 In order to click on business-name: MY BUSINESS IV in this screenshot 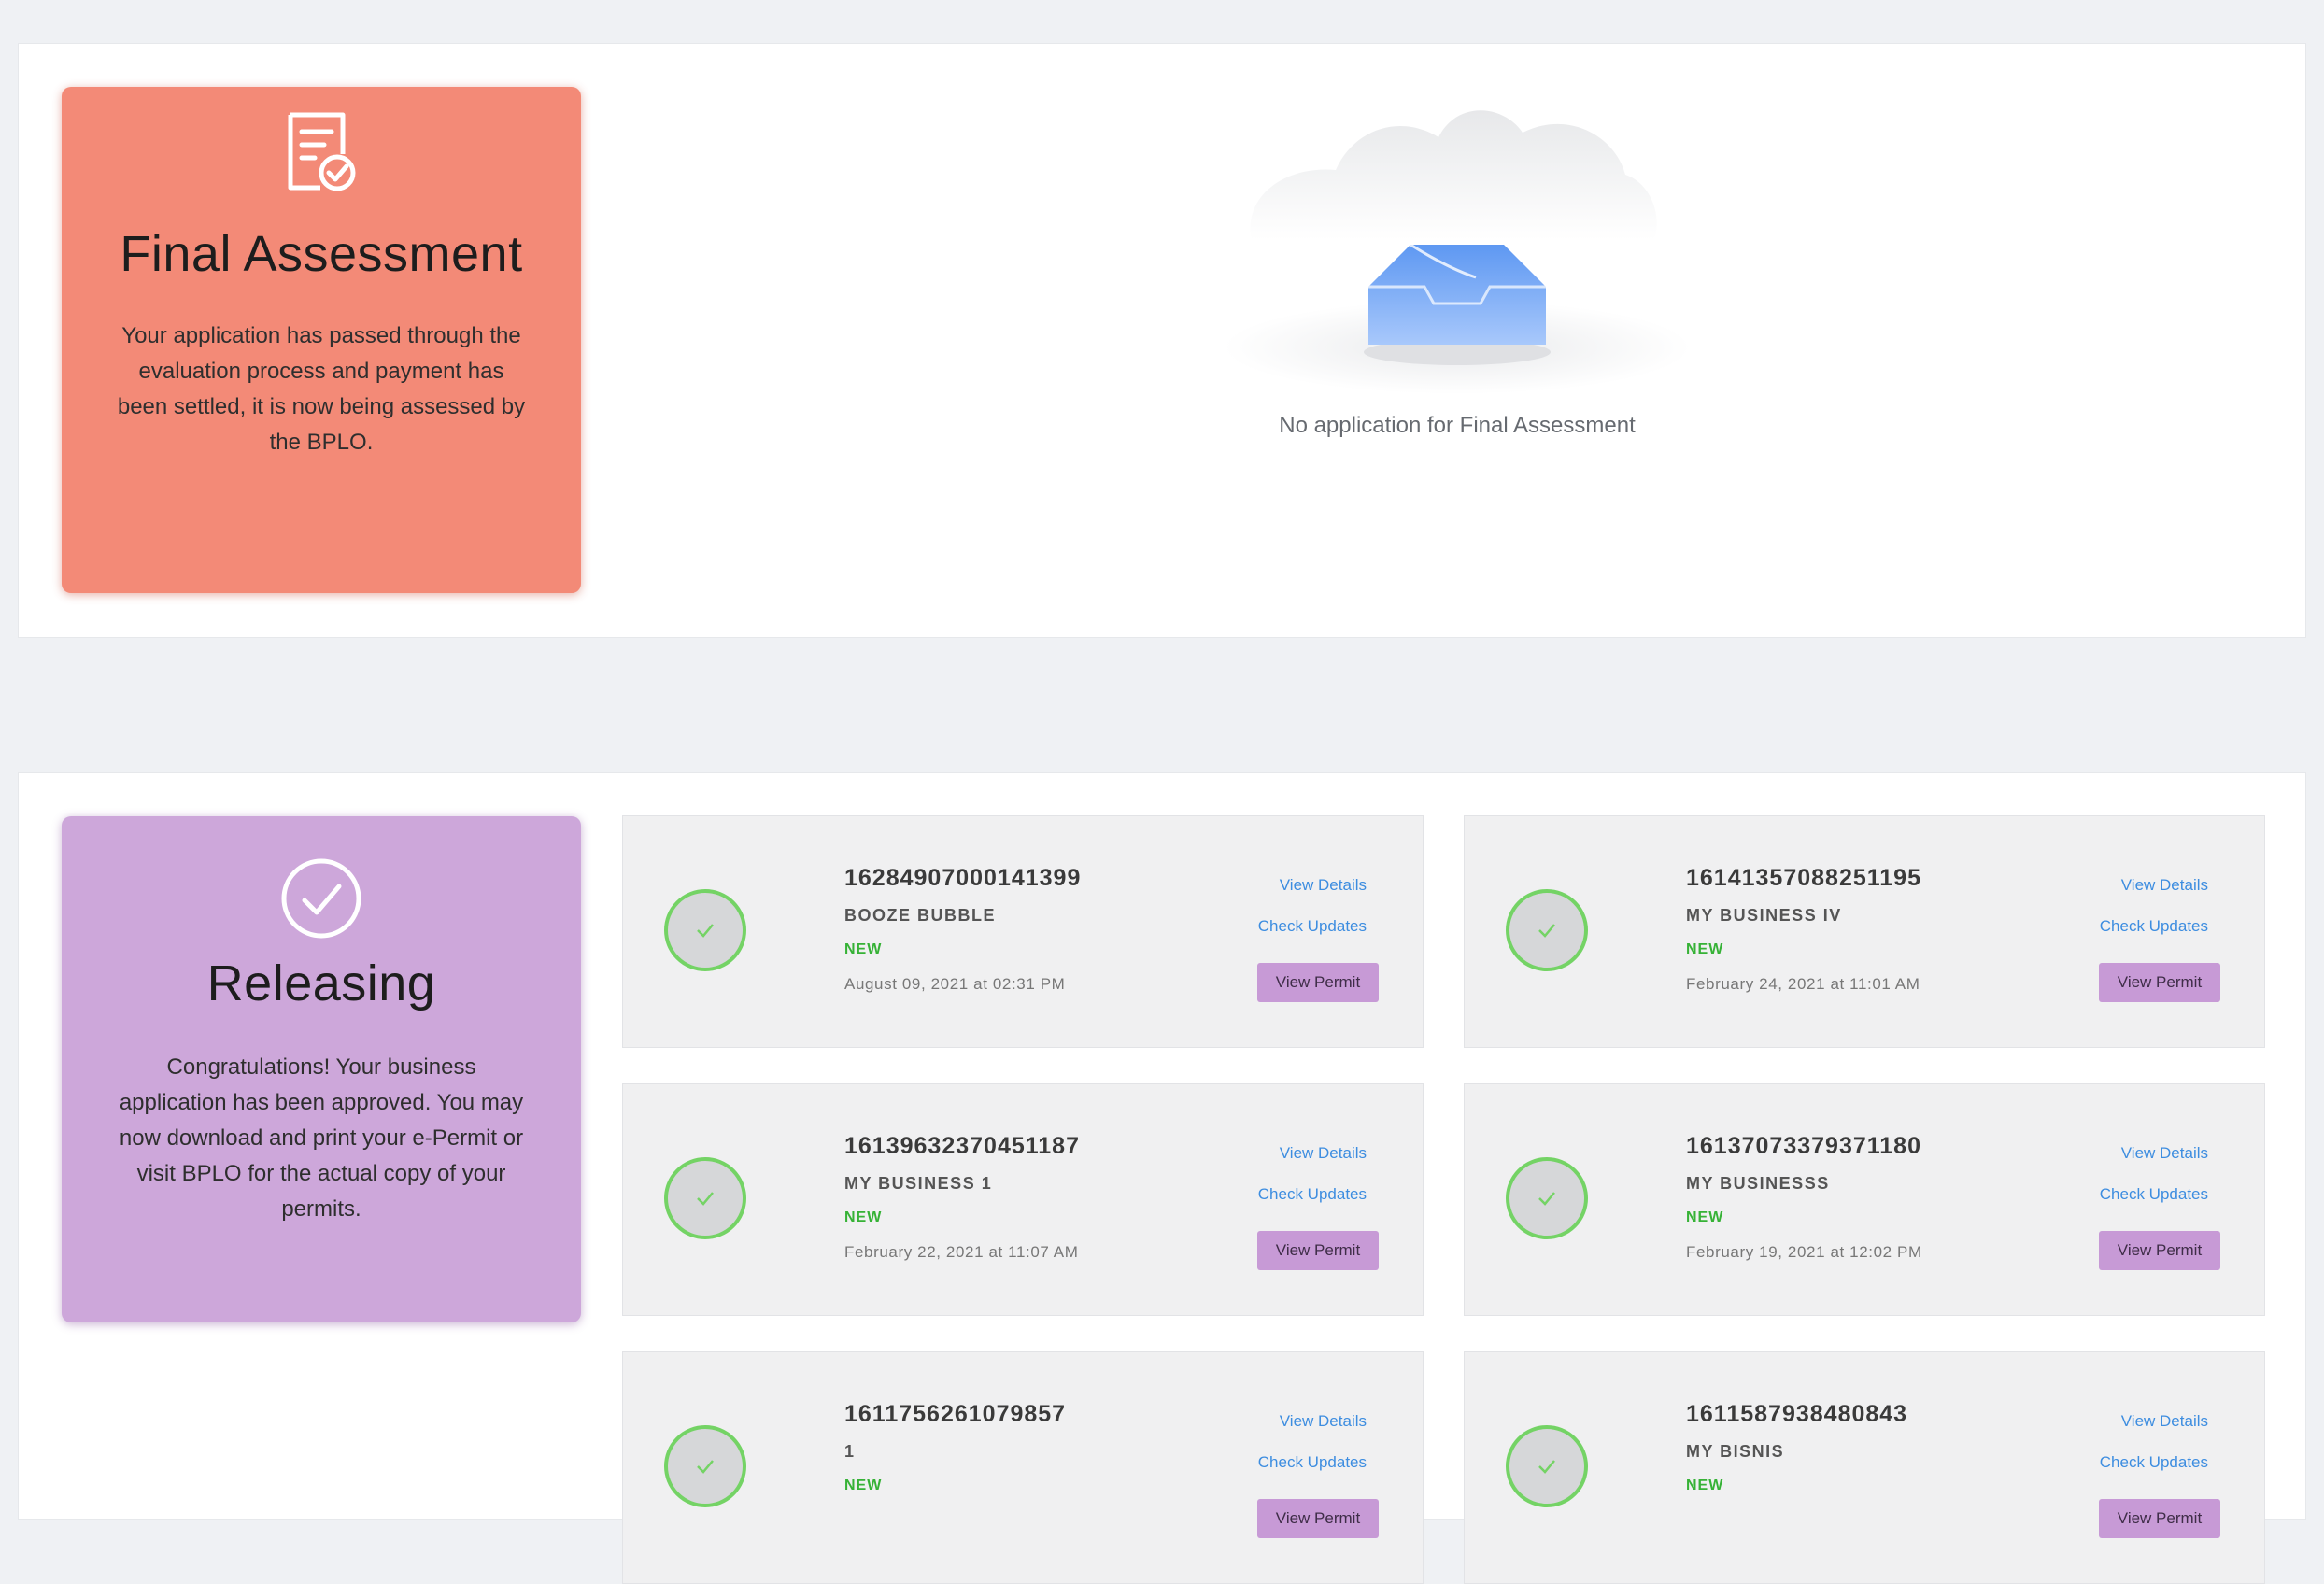, I will do `click(1764, 915)`.